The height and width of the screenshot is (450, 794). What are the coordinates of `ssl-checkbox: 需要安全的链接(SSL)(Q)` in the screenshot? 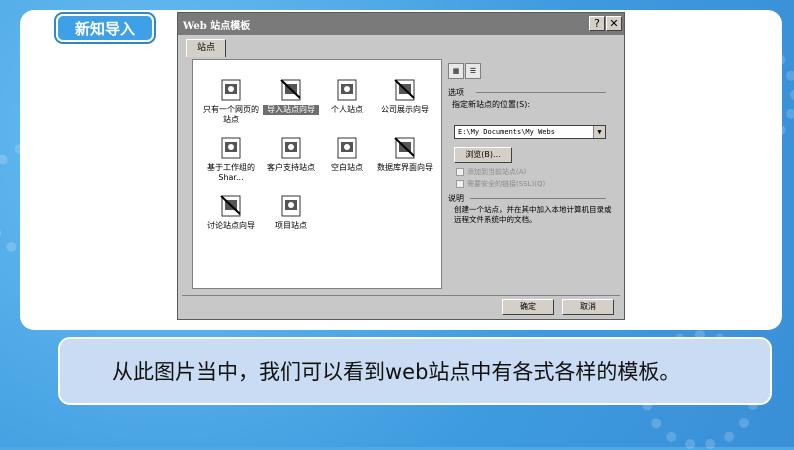 It's located at (500, 184).